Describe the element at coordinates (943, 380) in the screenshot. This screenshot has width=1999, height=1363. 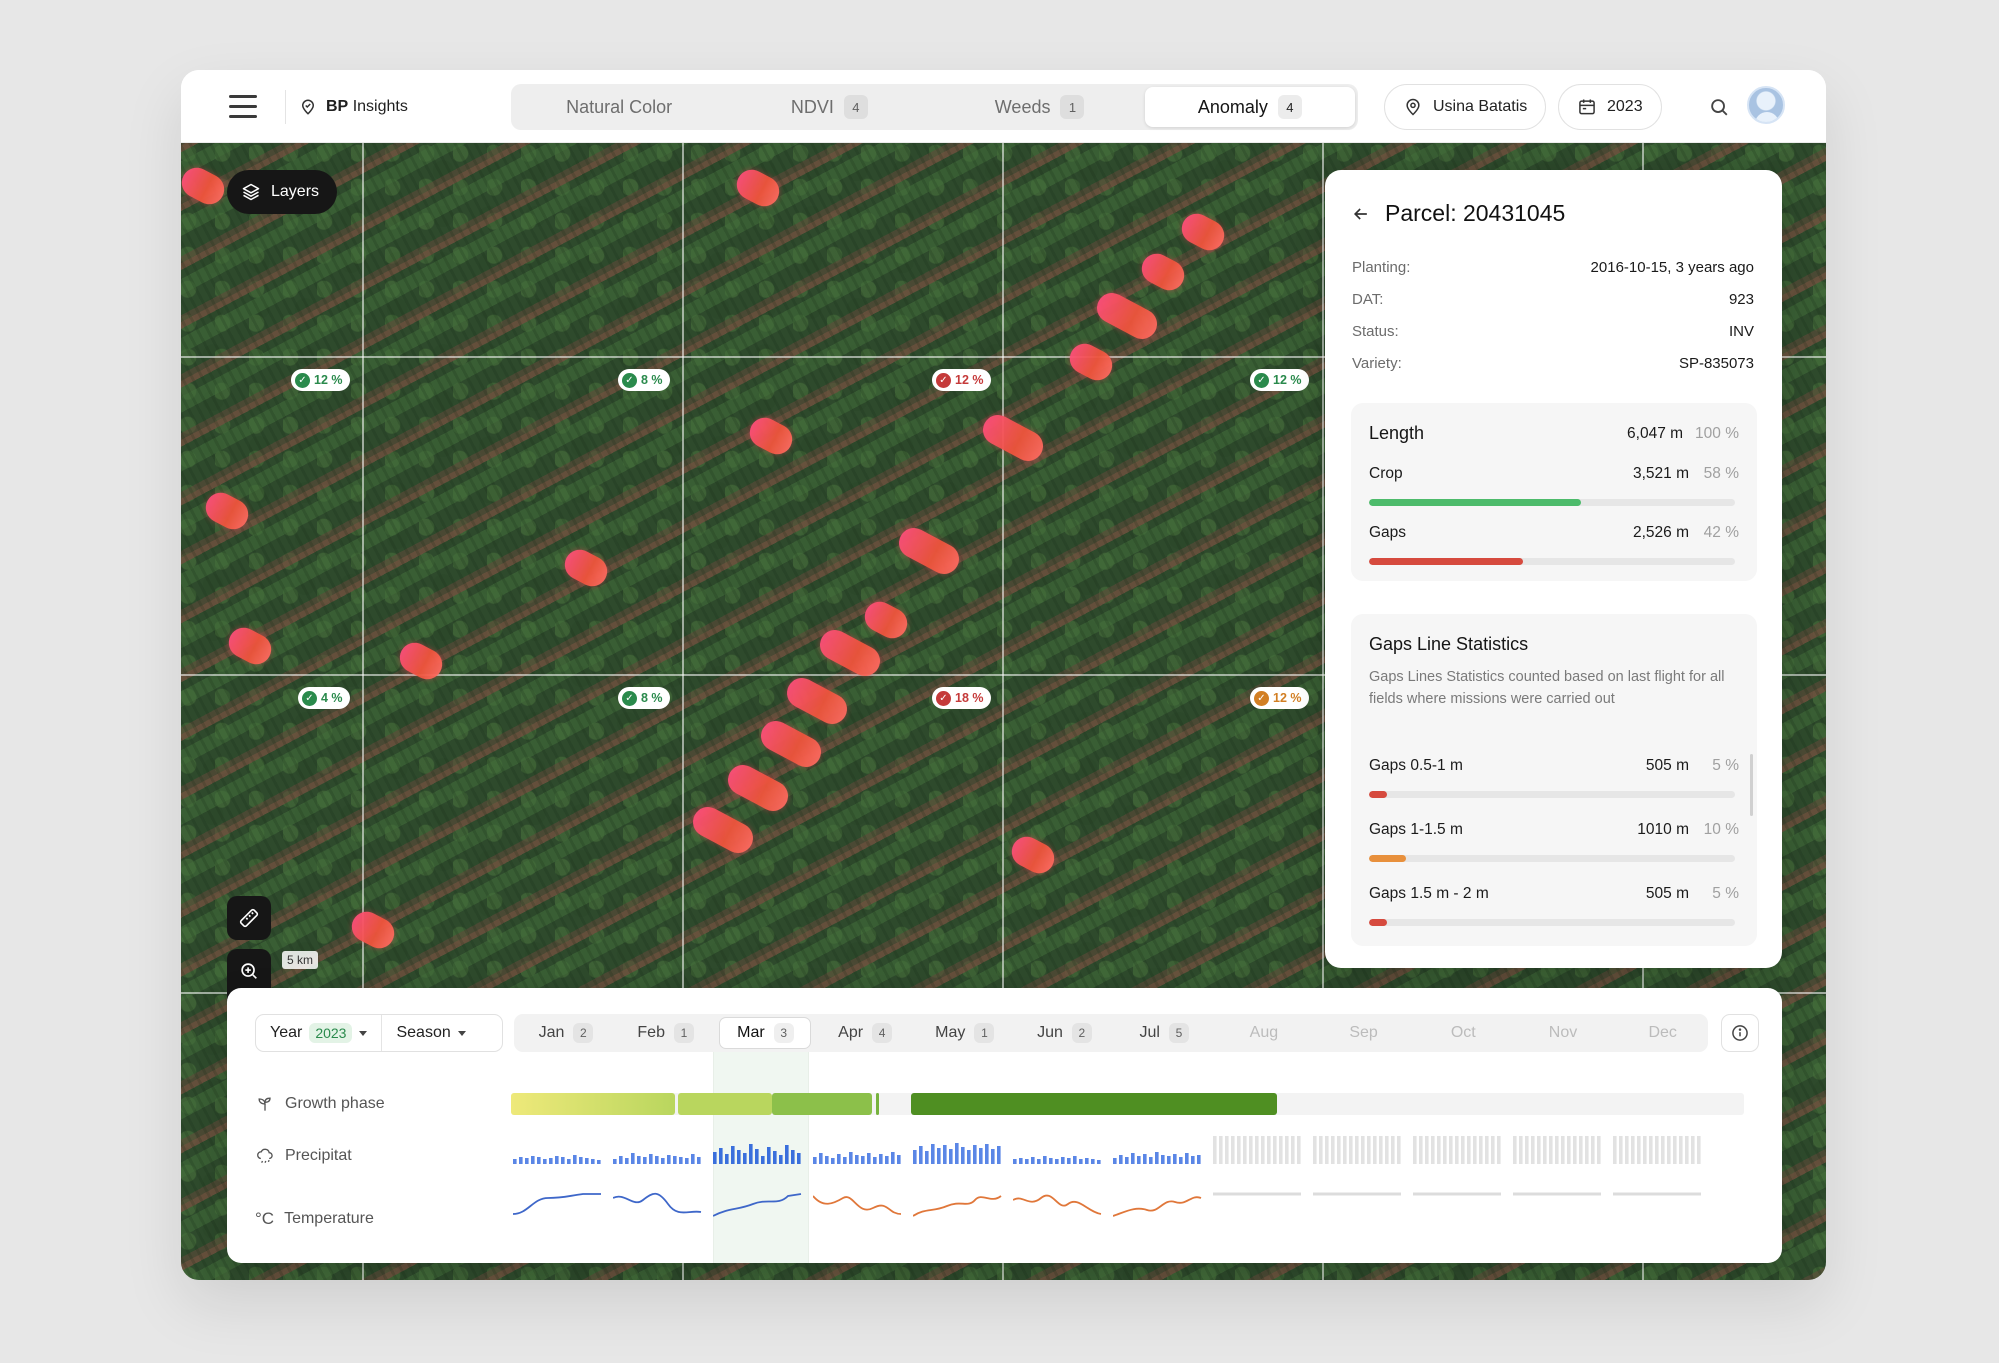
I see `check-icon: ✓` at that location.